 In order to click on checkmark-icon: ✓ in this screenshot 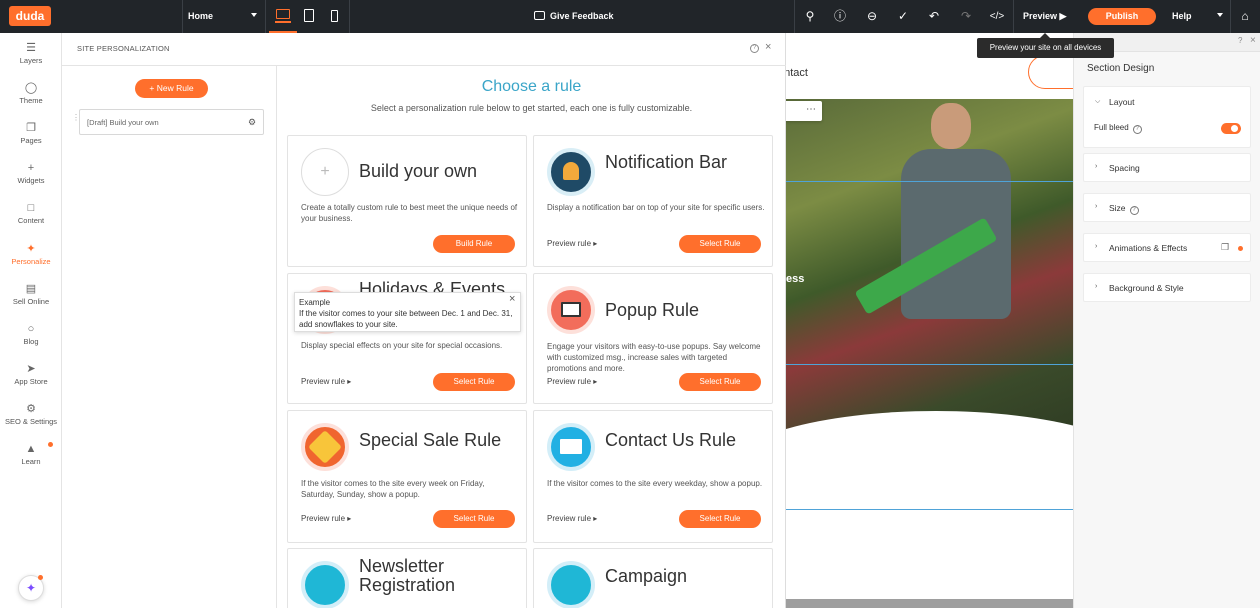, I will do `click(903, 16)`.